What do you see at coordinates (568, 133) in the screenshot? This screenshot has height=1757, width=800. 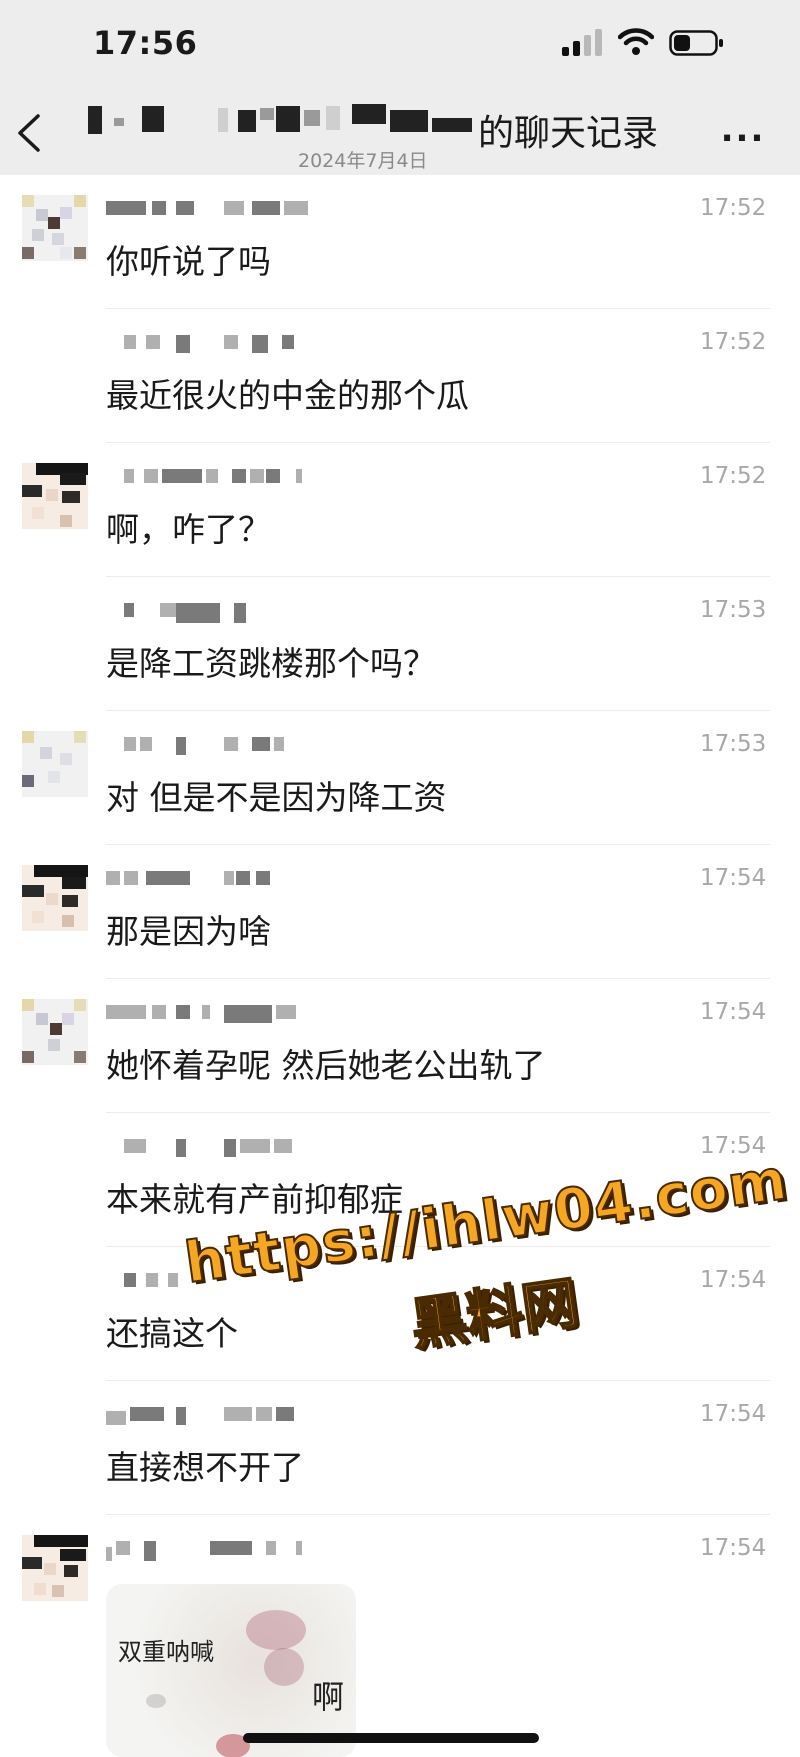 I see `chat-title-suffix: 的聊天记录` at bounding box center [568, 133].